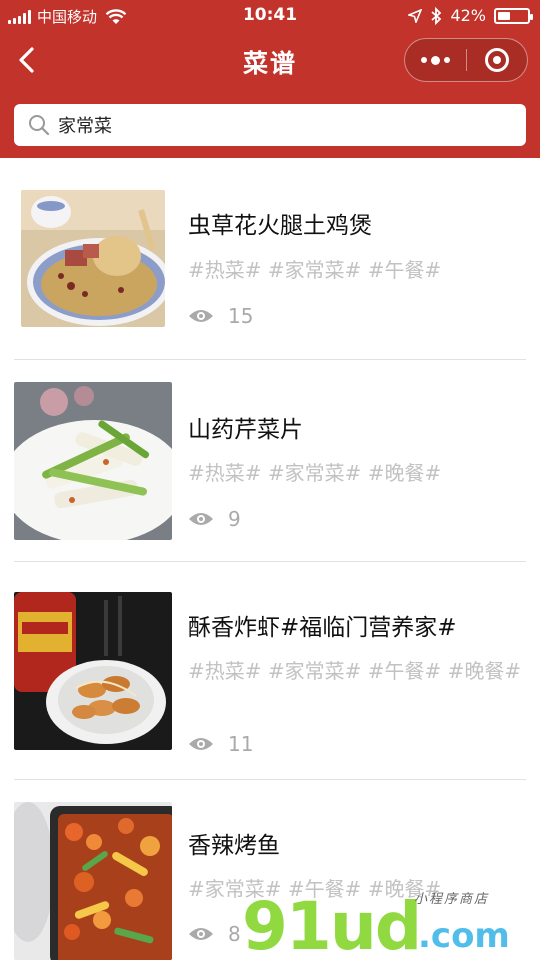  I want to click on recipe-tags: #热菜# #家常菜# #午餐#, so click(315, 270).